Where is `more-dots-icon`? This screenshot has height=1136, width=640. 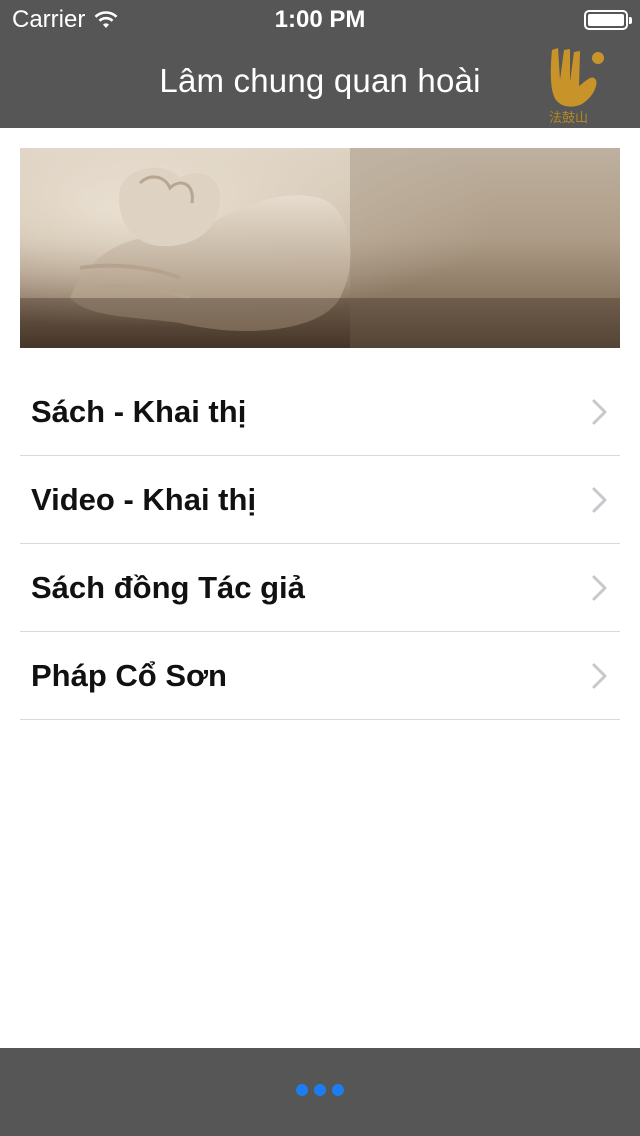 more-dots-icon is located at coordinates (320, 1090).